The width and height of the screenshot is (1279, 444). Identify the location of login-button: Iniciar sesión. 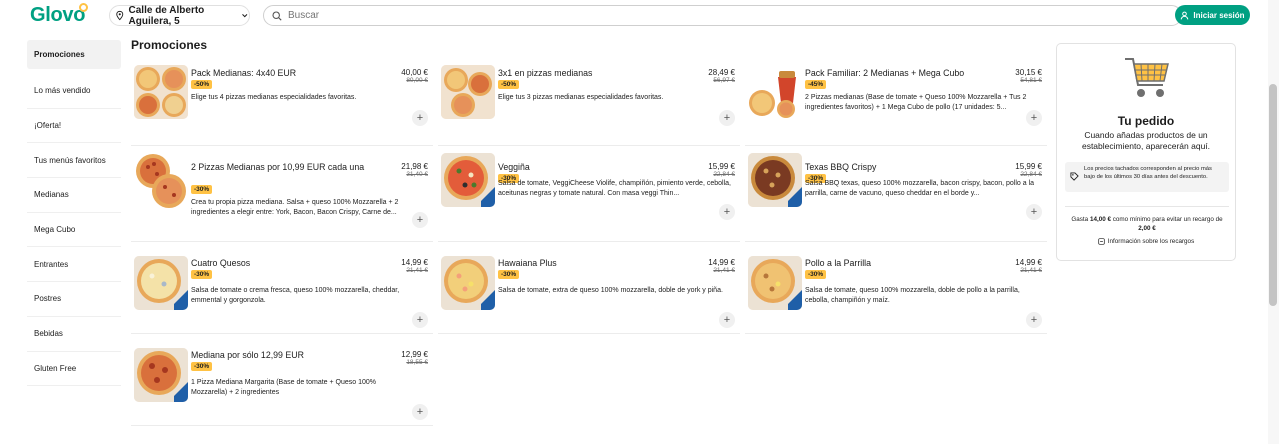
(1212, 15).